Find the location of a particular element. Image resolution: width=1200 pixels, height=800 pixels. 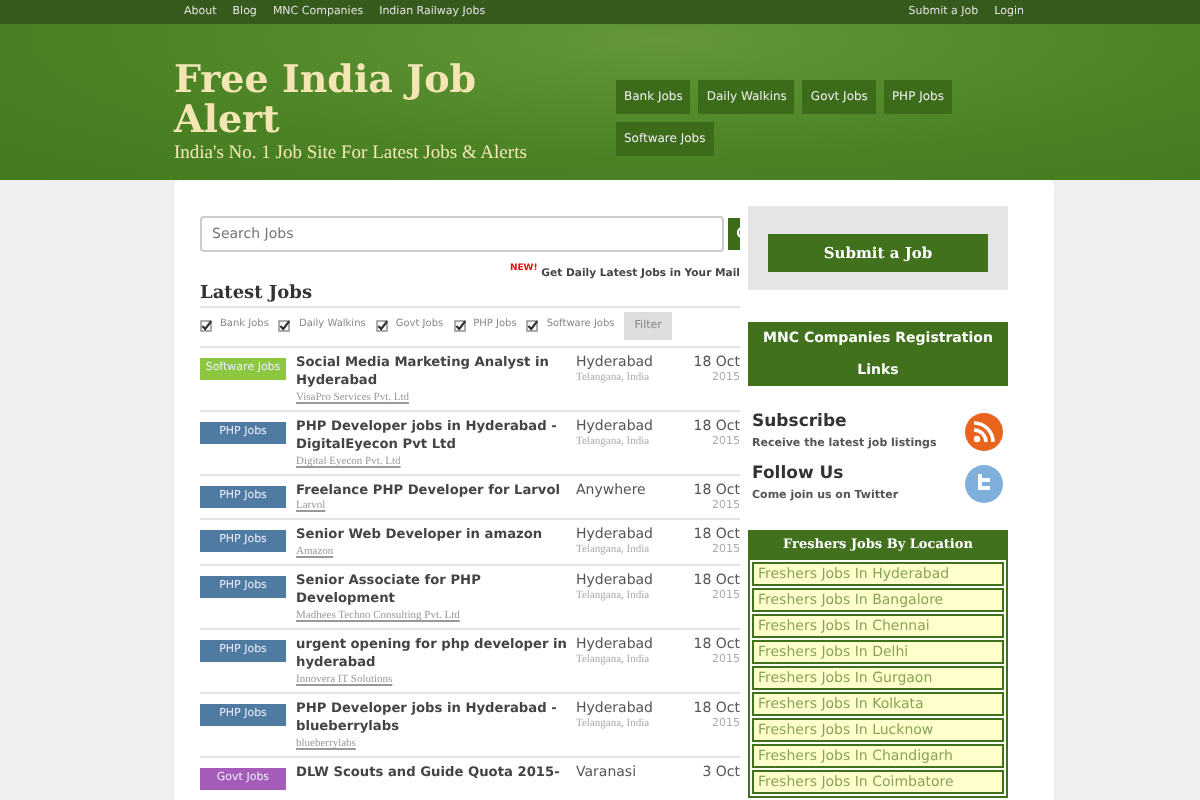

section-title: Latest Jobs is located at coordinates (256, 294).